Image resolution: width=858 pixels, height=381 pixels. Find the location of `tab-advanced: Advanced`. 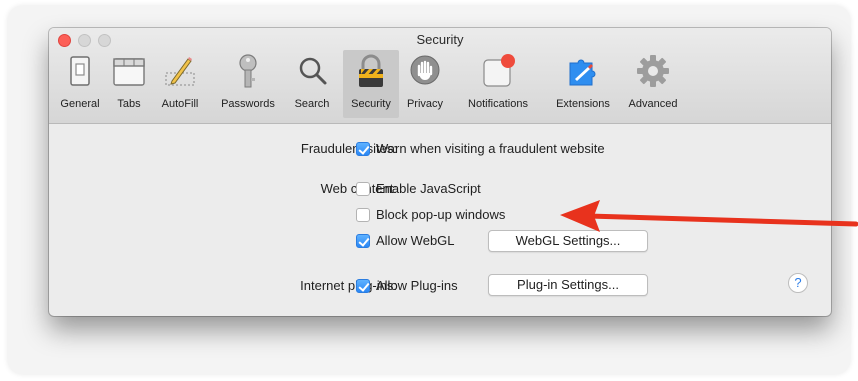

tab-advanced: Advanced is located at coordinates (653, 84).